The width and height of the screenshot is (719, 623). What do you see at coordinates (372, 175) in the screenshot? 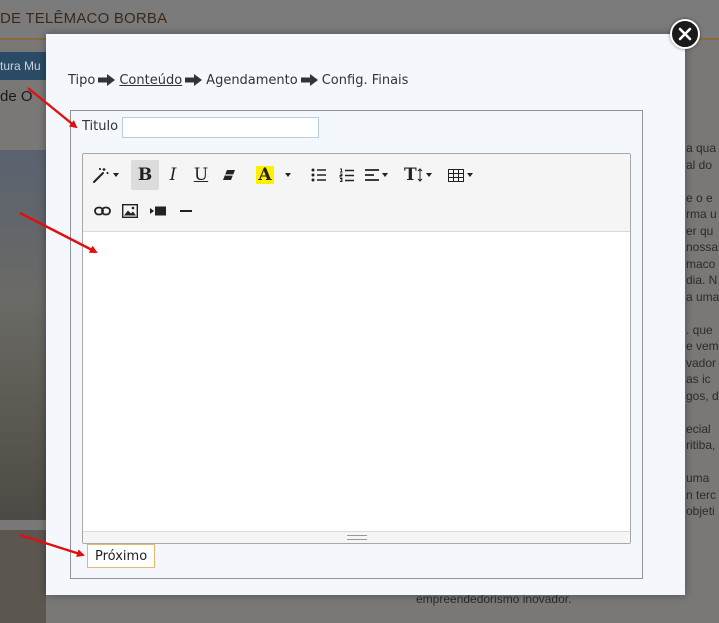
I see `align-icon` at bounding box center [372, 175].